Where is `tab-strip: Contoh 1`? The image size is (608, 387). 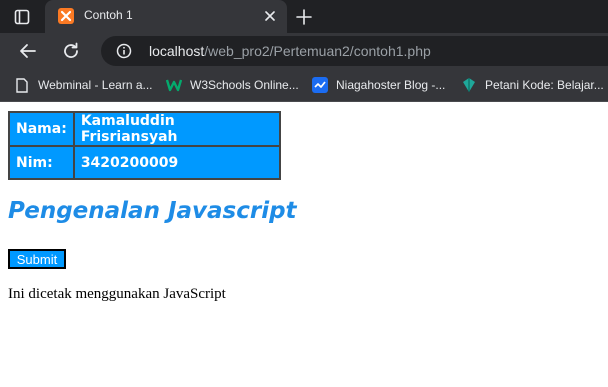
tab-strip: Contoh 1 is located at coordinates (304, 16).